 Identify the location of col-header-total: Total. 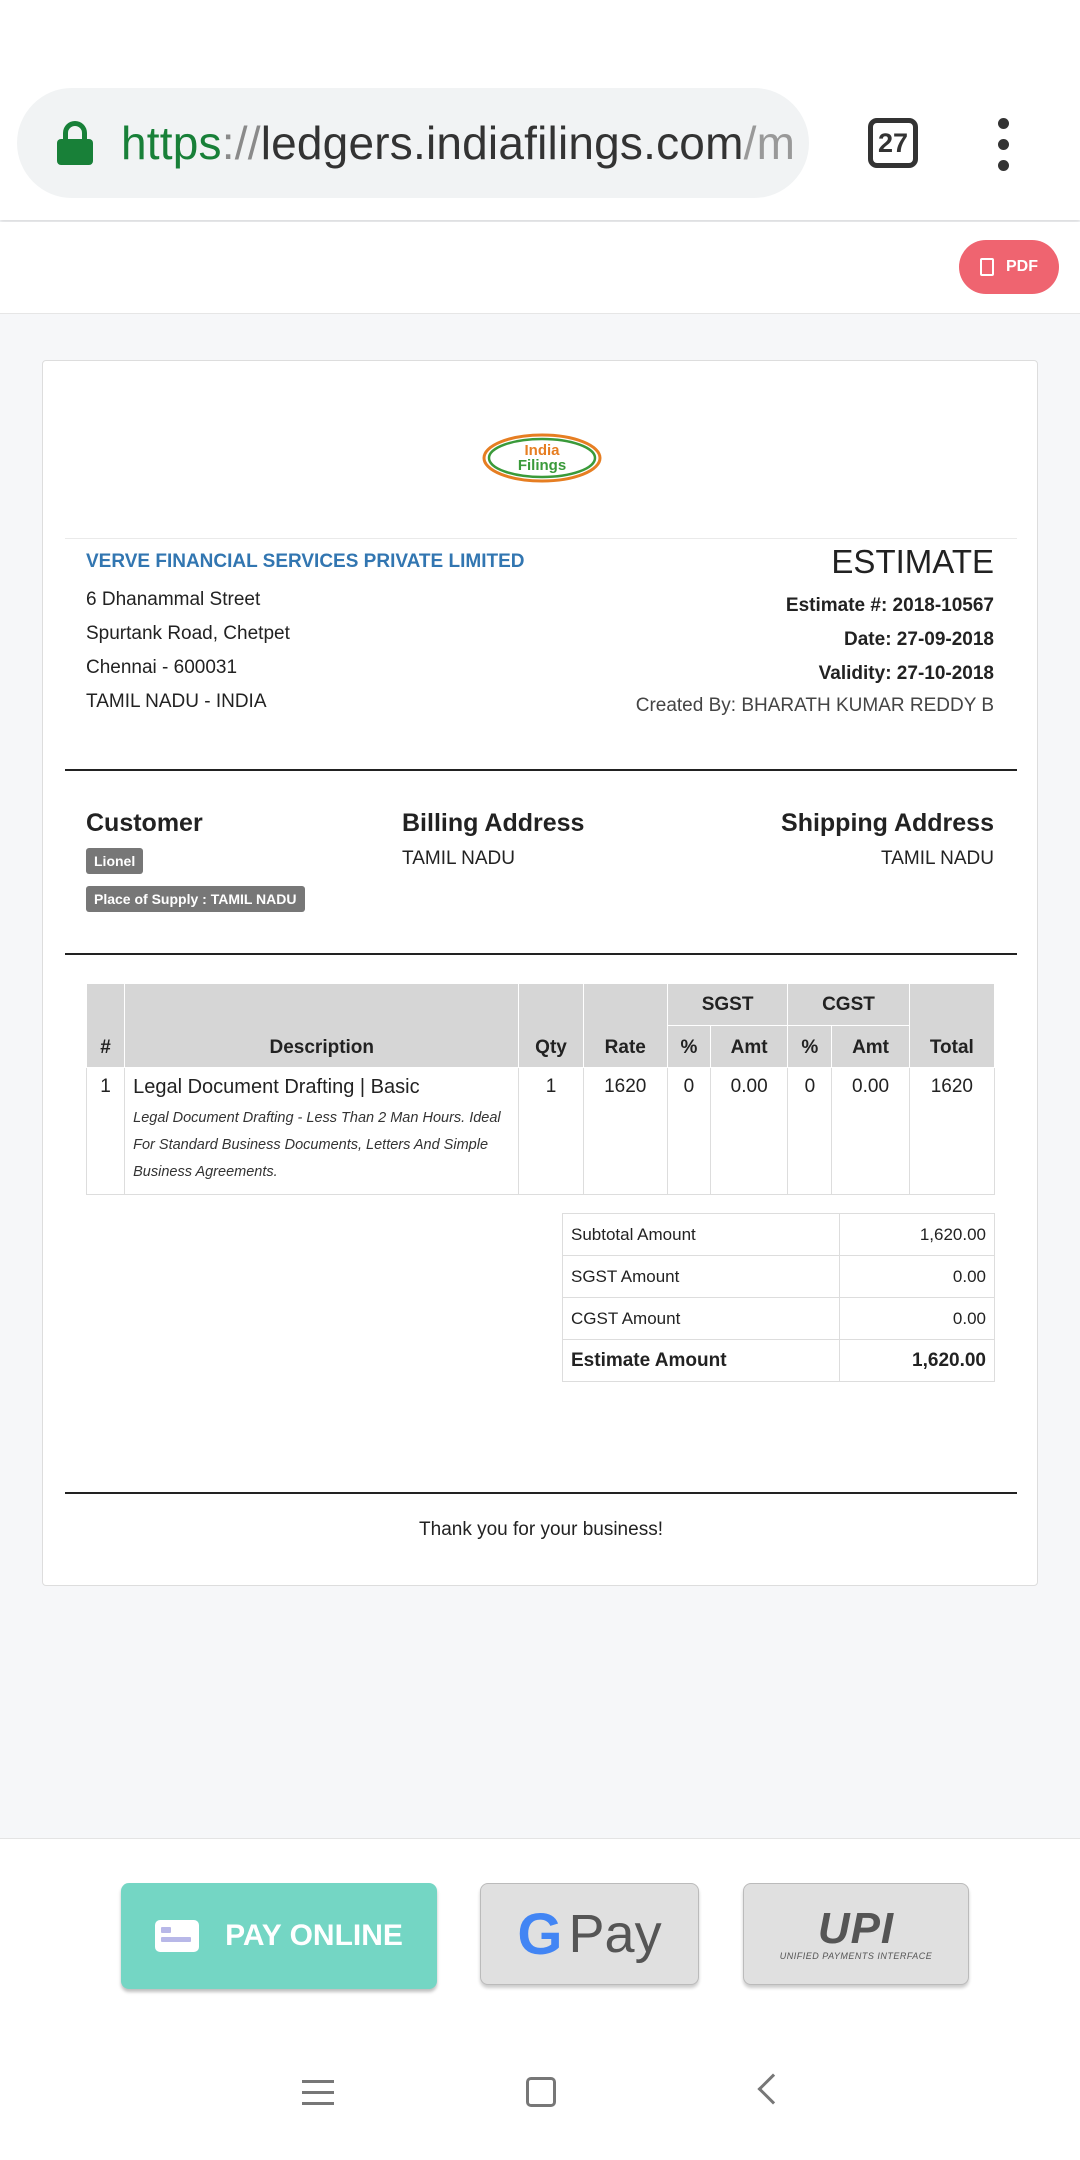
(952, 1025).